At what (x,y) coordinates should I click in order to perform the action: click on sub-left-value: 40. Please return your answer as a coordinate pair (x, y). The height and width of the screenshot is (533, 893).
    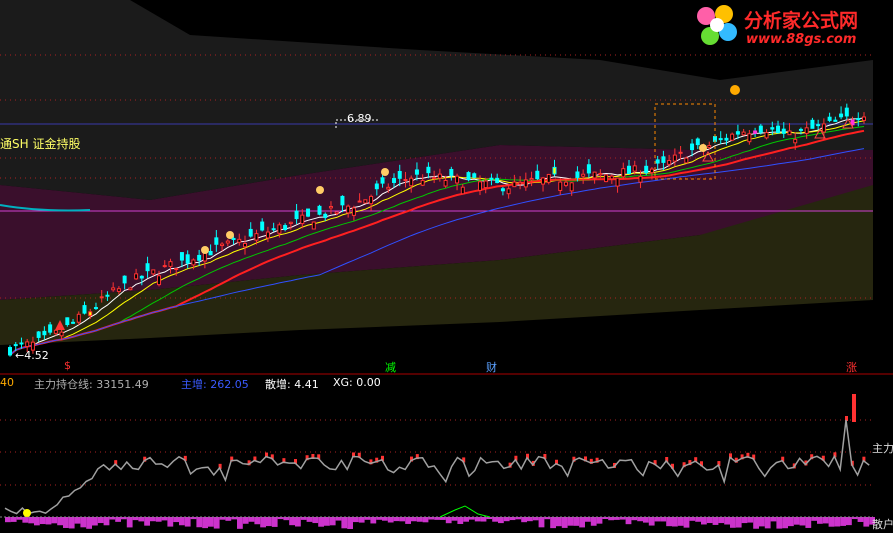
    Looking at the image, I should click on (7, 382).